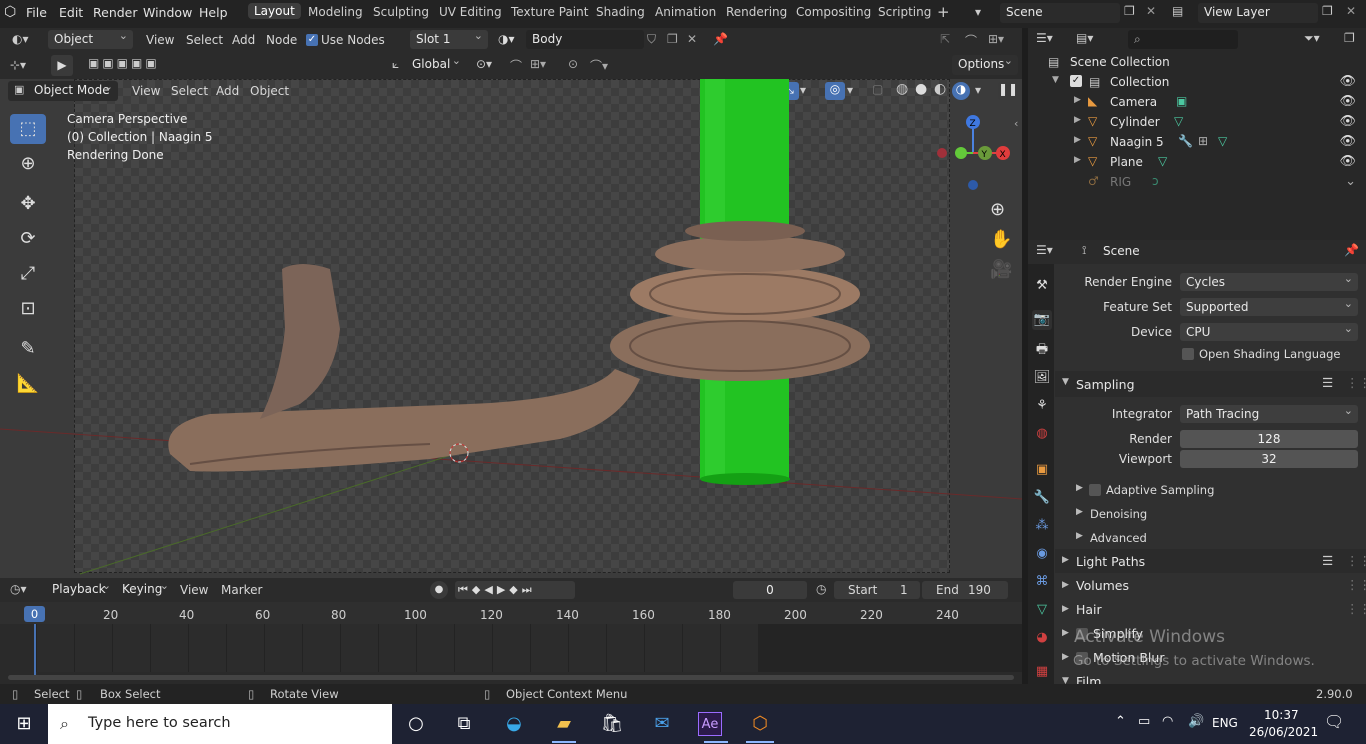 This screenshot has width=1366, height=744. I want to click on node-menu-add: Add, so click(243, 40).